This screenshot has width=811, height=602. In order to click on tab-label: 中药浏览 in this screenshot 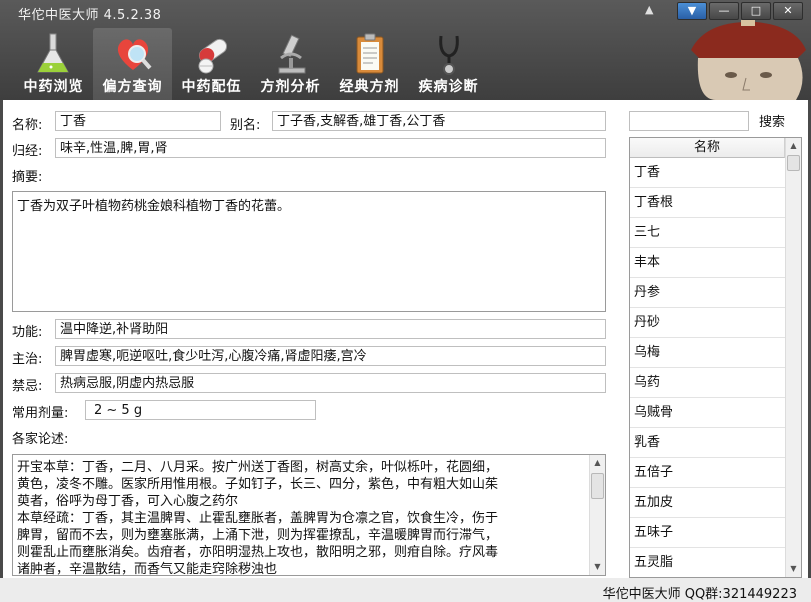, I will do `click(53, 87)`.